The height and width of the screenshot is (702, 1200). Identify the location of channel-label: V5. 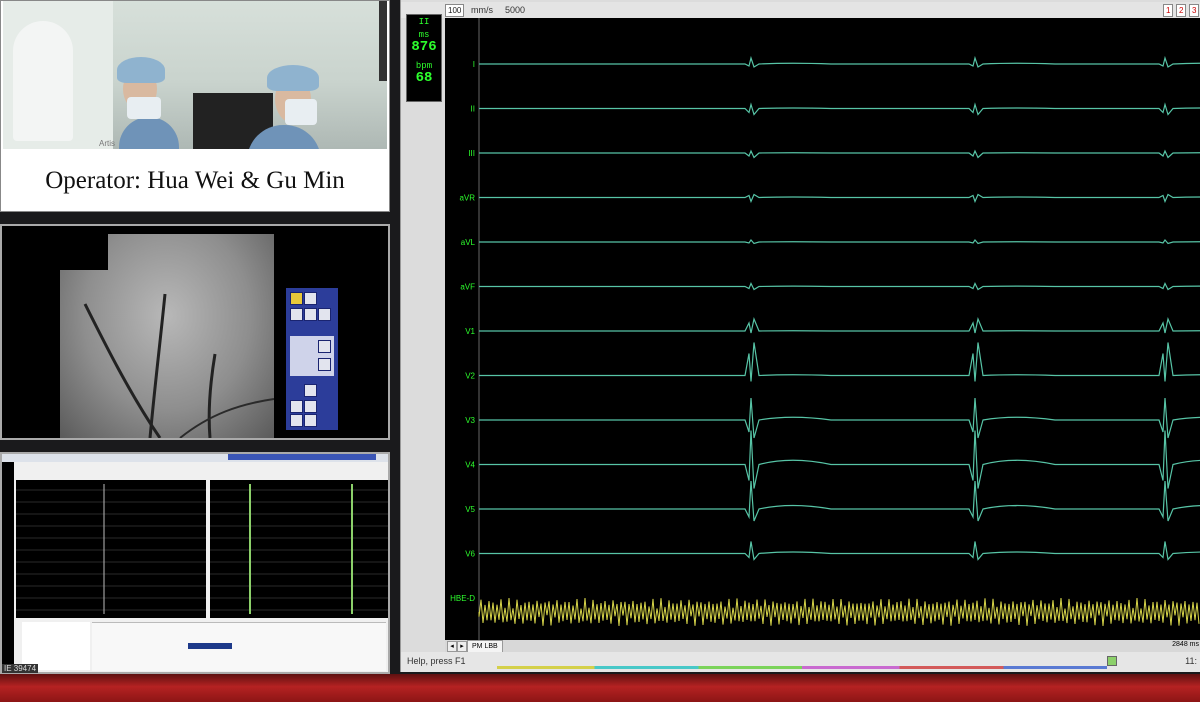
(470, 509).